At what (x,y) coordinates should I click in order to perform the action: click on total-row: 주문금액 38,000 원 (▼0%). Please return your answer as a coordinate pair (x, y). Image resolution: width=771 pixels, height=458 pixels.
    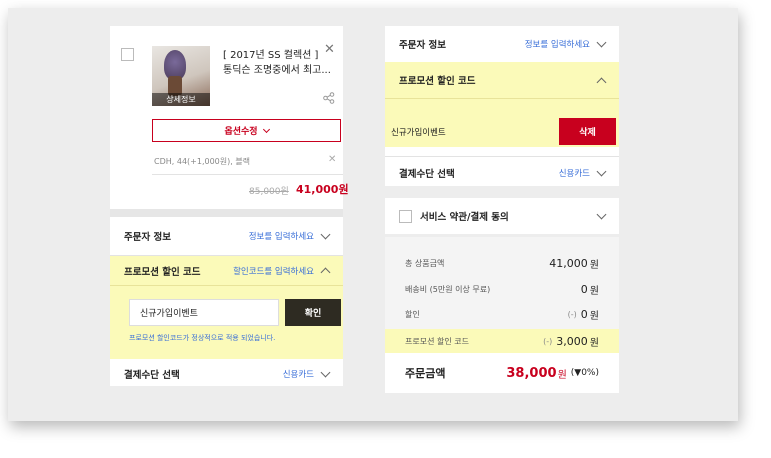
    Looking at the image, I should click on (502, 373).